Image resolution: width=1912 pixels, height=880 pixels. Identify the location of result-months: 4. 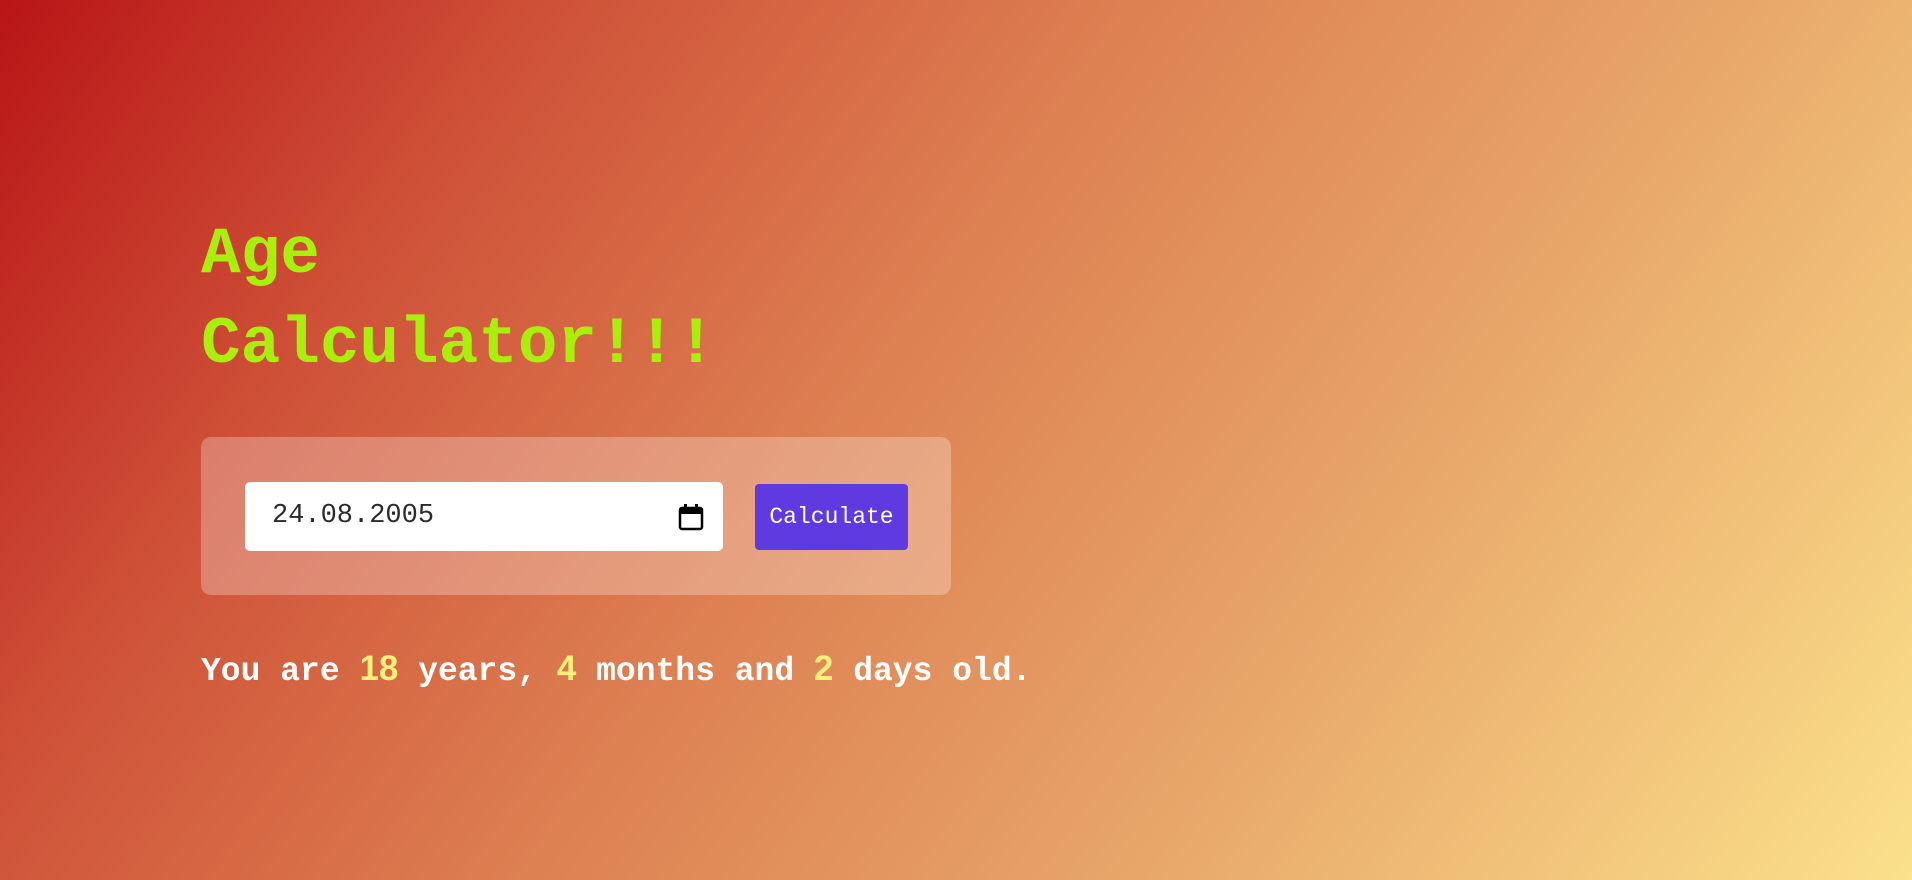
(566, 668).